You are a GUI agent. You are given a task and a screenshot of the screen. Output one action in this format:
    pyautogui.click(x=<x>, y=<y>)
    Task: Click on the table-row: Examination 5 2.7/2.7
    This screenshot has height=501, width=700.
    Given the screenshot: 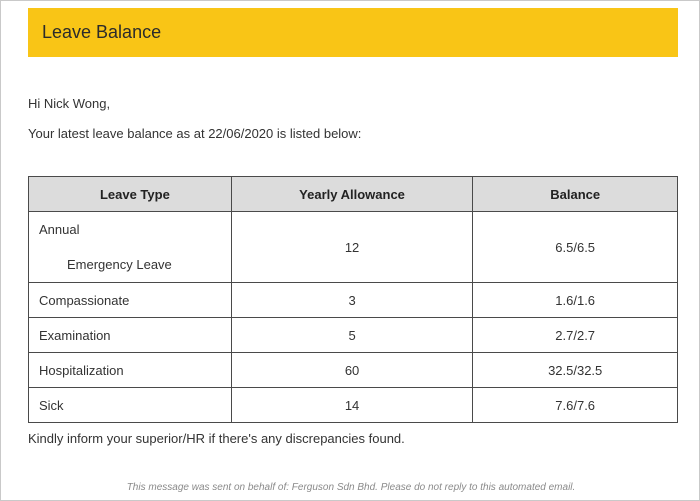 What is the action you would take?
    pyautogui.click(x=353, y=335)
    